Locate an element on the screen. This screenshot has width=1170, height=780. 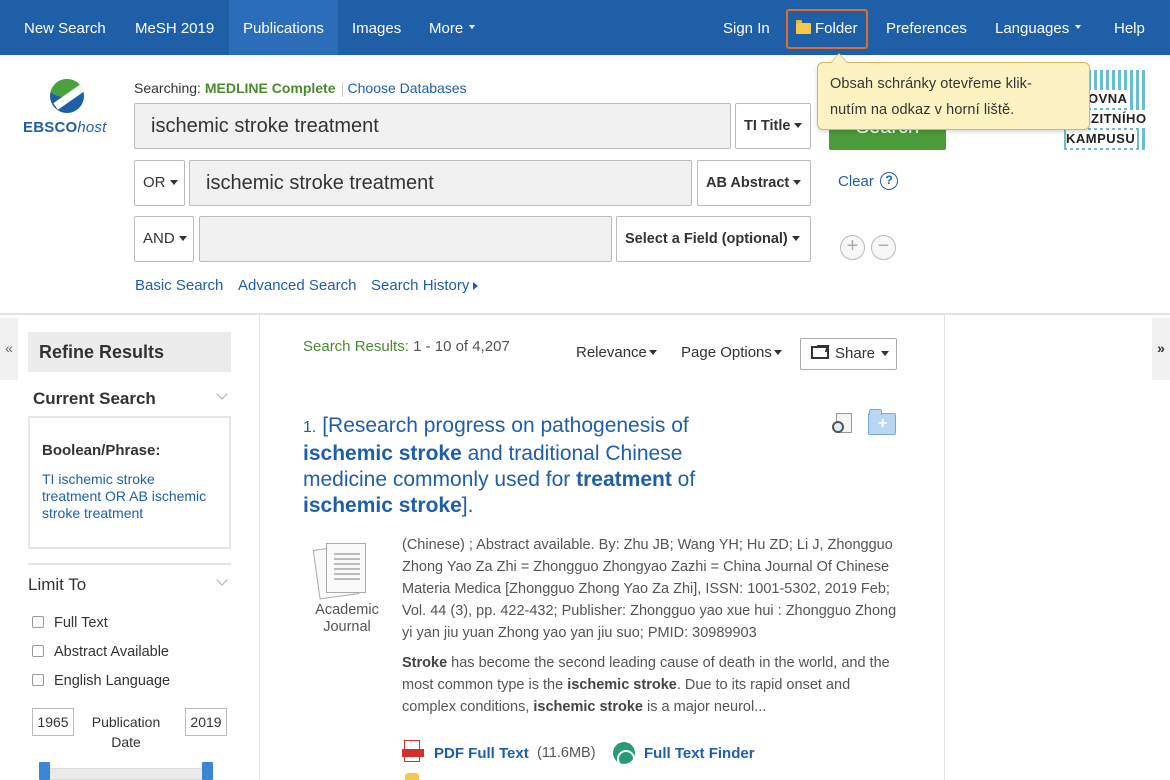
preview-magnifier-icon is located at coordinates (843, 424).